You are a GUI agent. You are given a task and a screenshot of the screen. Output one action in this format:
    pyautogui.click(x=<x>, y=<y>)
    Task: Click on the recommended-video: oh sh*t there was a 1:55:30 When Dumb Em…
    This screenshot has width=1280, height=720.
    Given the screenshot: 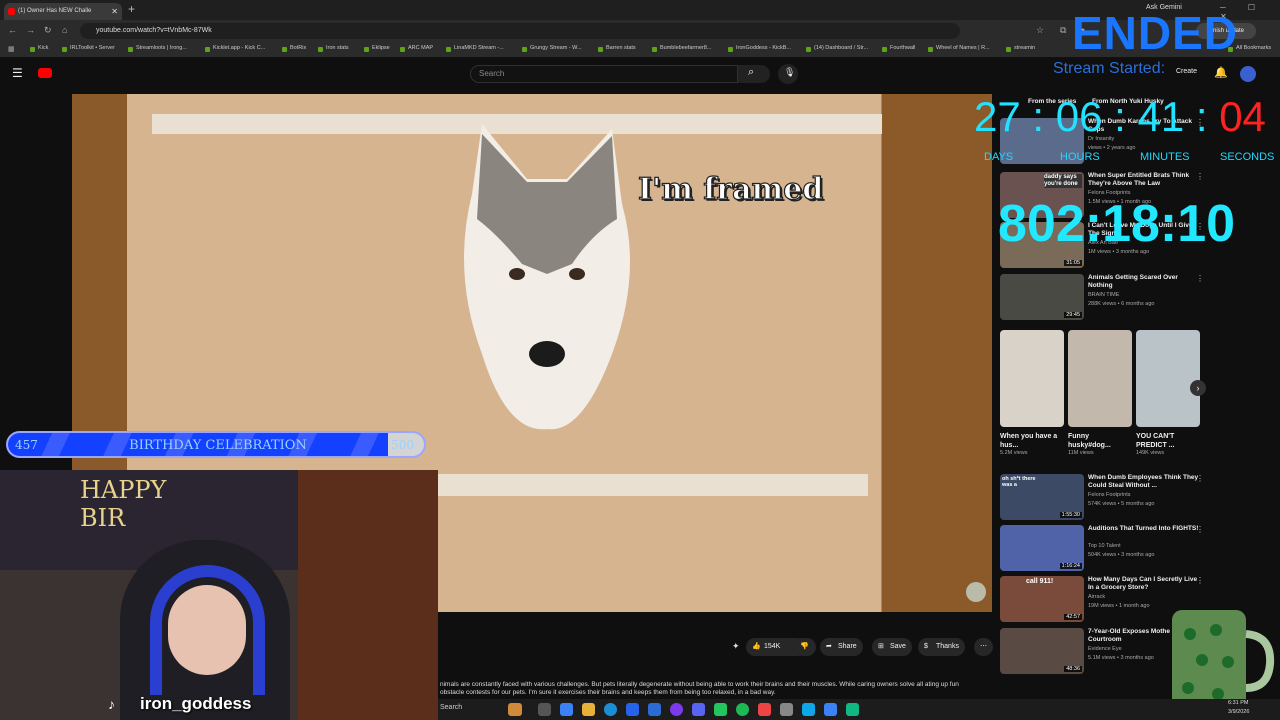 What is the action you would take?
    pyautogui.click(x=1105, y=497)
    